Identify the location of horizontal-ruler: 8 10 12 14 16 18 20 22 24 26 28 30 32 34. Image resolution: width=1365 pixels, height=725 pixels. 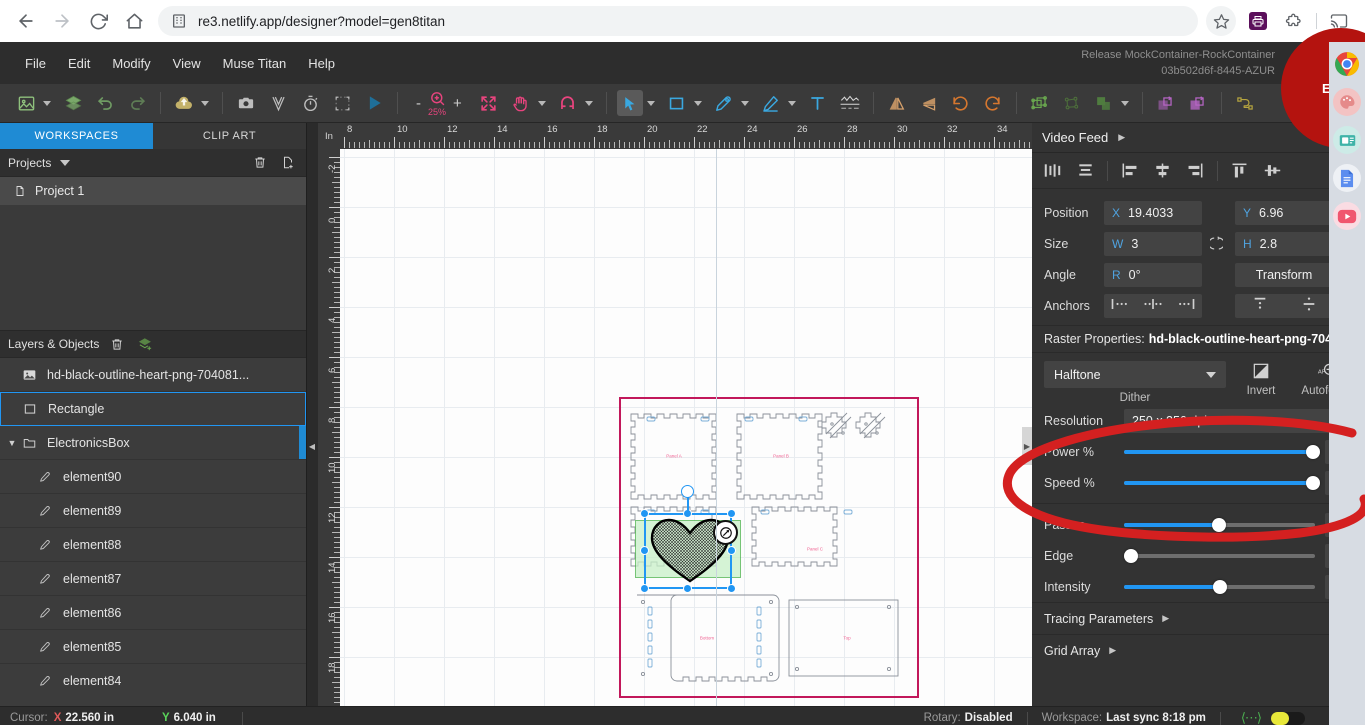
(675, 136).